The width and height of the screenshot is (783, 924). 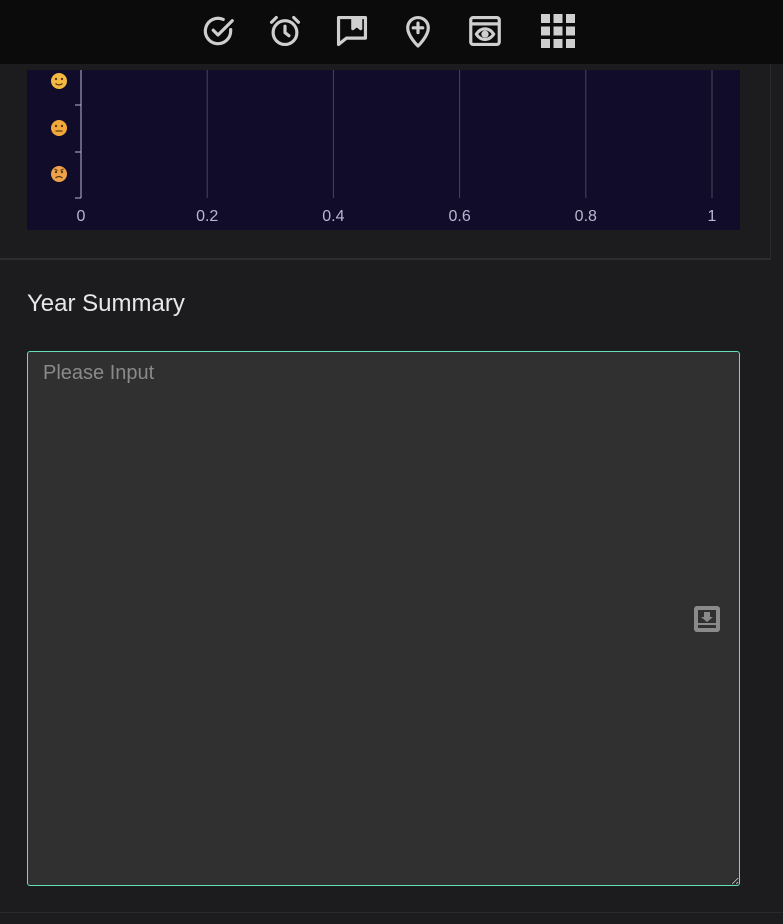 I want to click on x-tick-label: 0.2, so click(x=207, y=216).